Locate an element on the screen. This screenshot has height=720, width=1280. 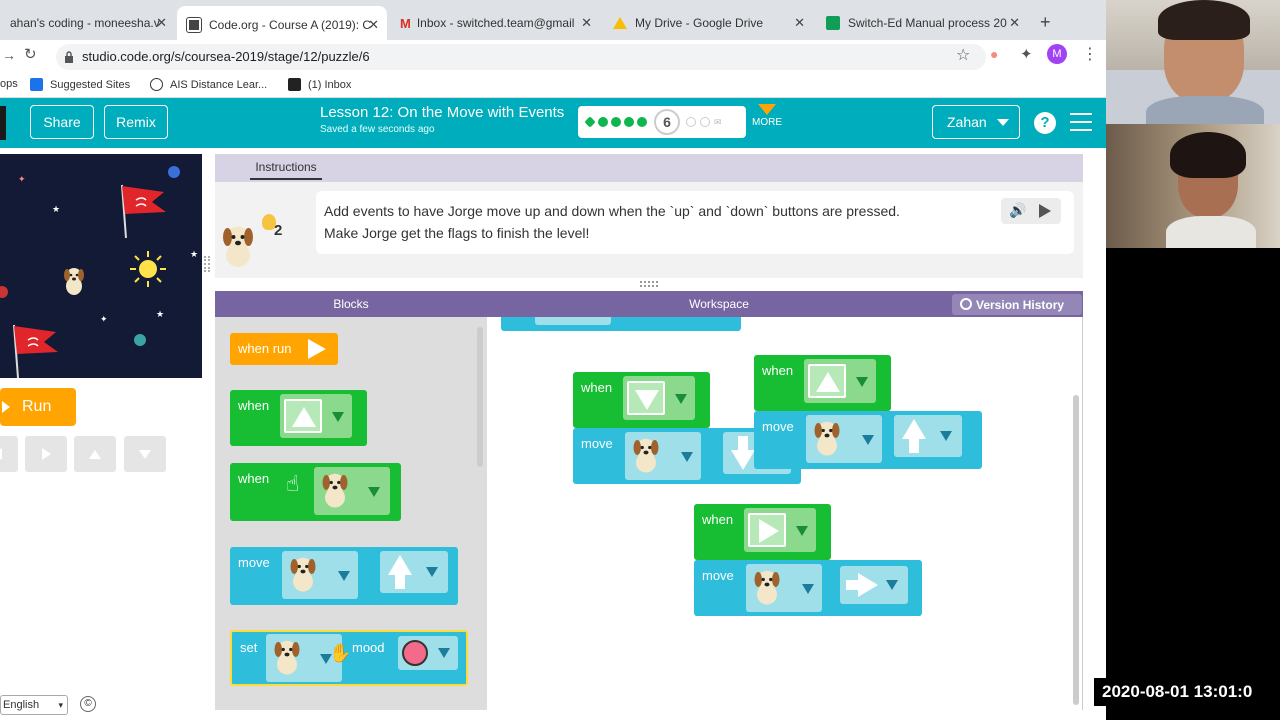
tab-instructions: Instructions is located at coordinates (286, 169).